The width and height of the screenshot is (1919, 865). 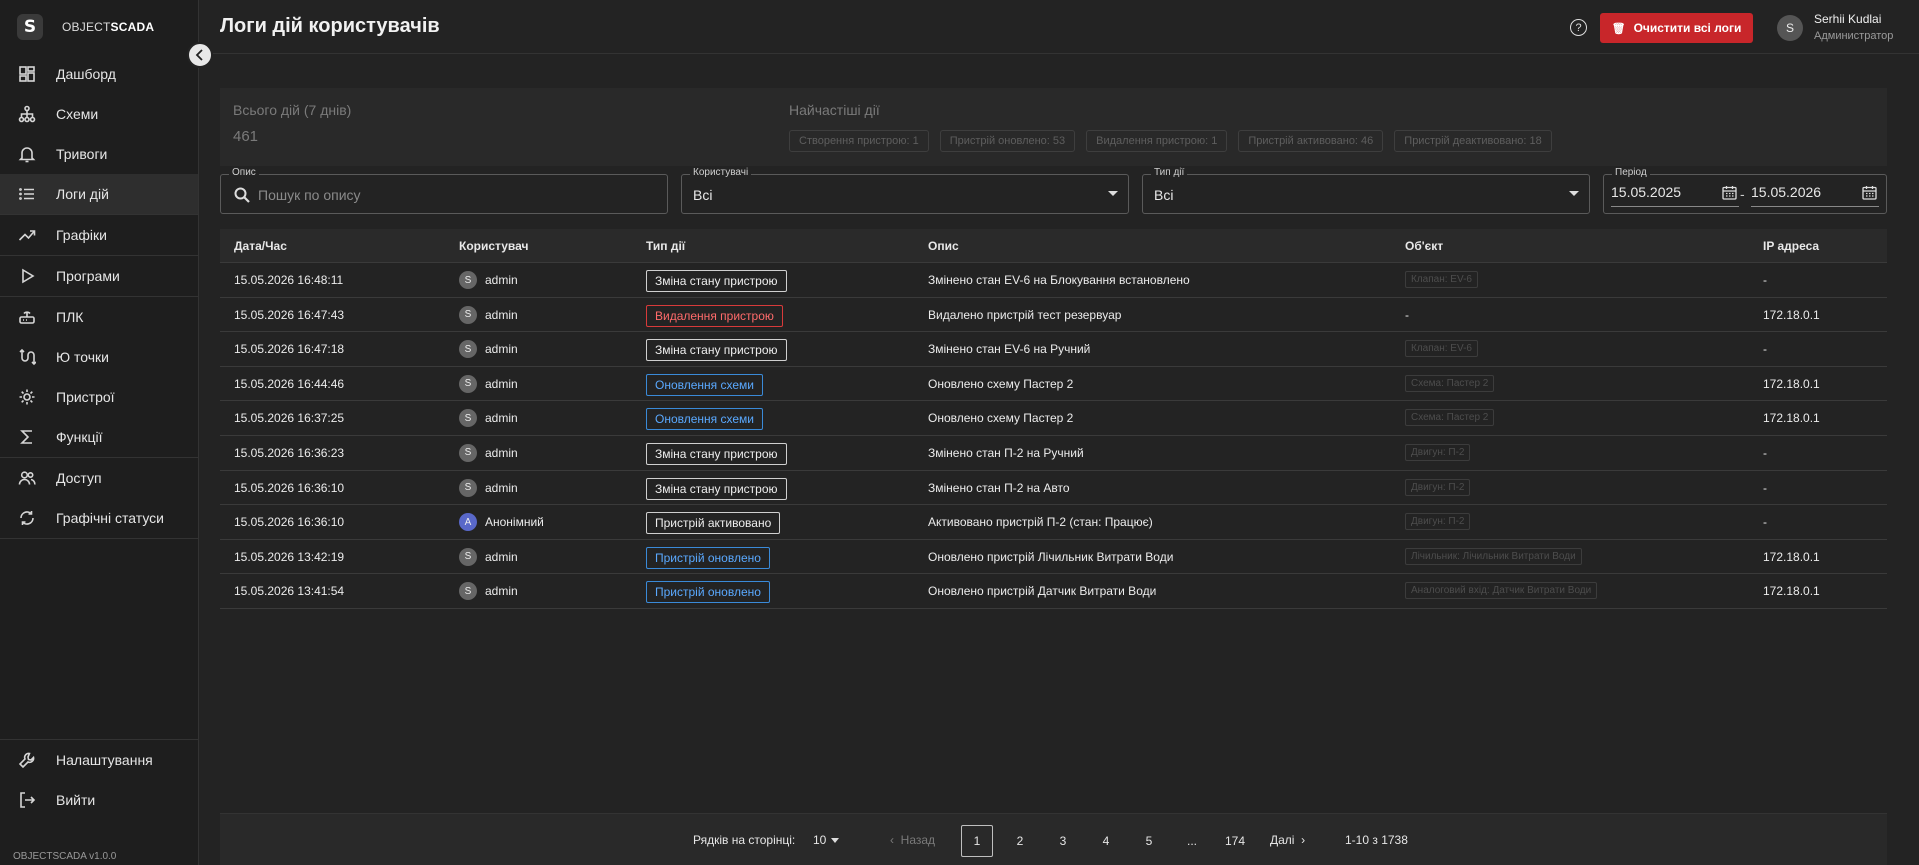 What do you see at coordinates (27, 276) in the screenshot?
I see `play-icon` at bounding box center [27, 276].